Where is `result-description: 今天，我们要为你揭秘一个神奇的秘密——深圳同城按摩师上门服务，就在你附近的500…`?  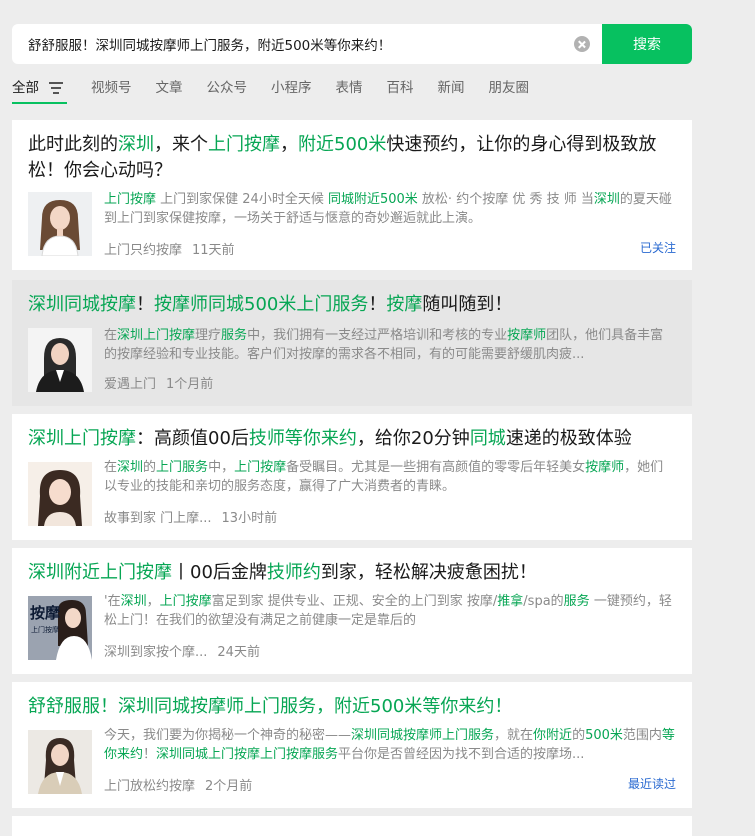
result-description: 今天，我们要为你揭秘一个神奇的秘密——深圳同城按摩师上门服务，就在你附近的500… is located at coordinates (390, 745).